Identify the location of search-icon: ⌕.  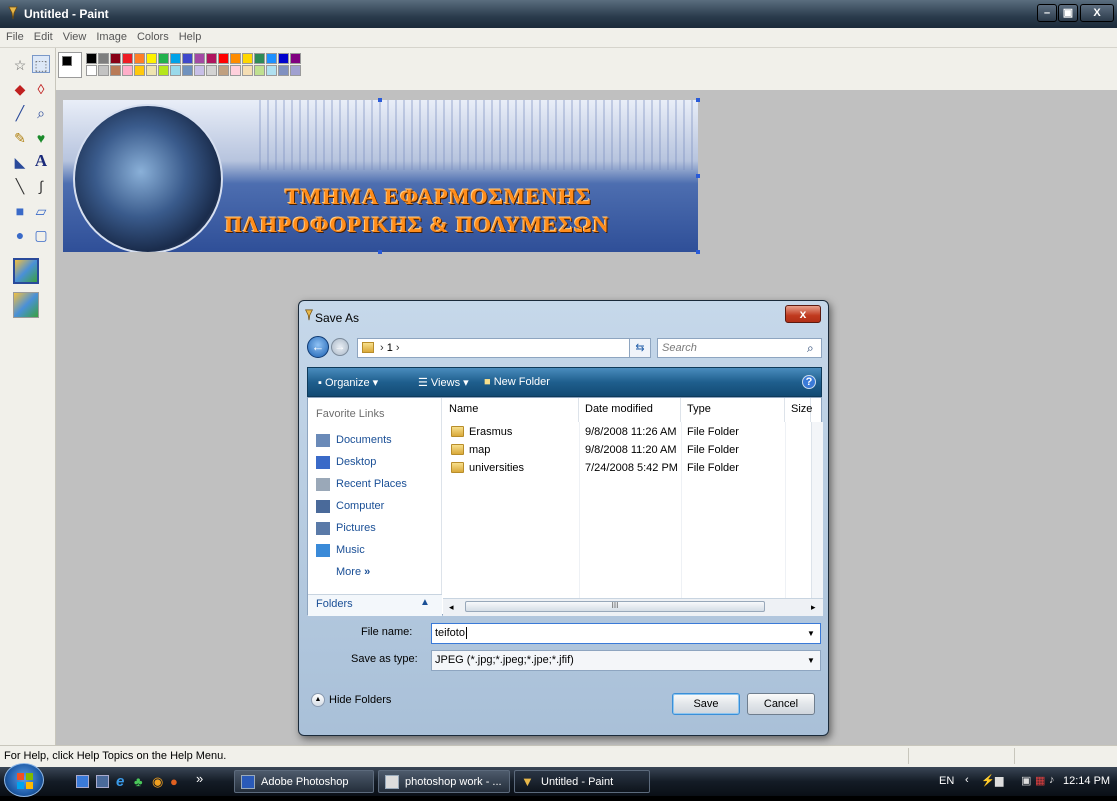
(810, 348).